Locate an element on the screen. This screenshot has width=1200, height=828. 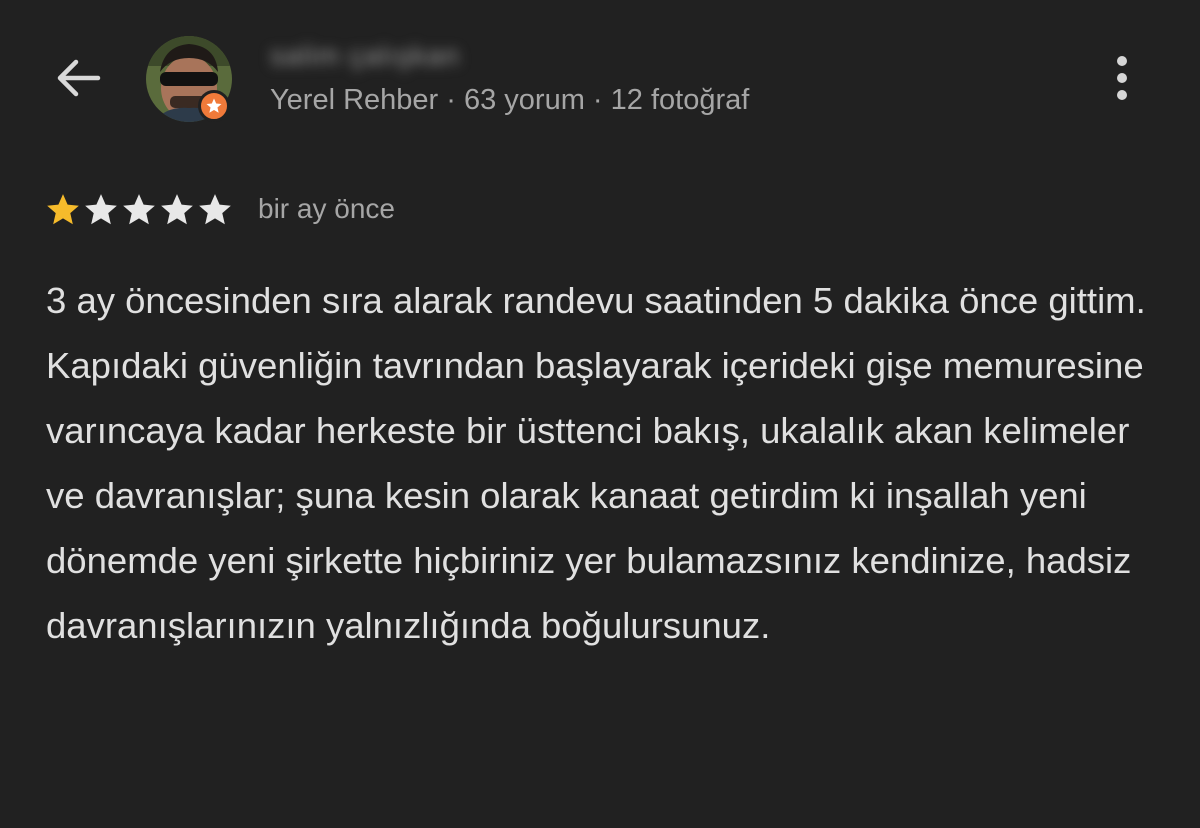
more-vert-icon is located at coordinates (1122, 61).